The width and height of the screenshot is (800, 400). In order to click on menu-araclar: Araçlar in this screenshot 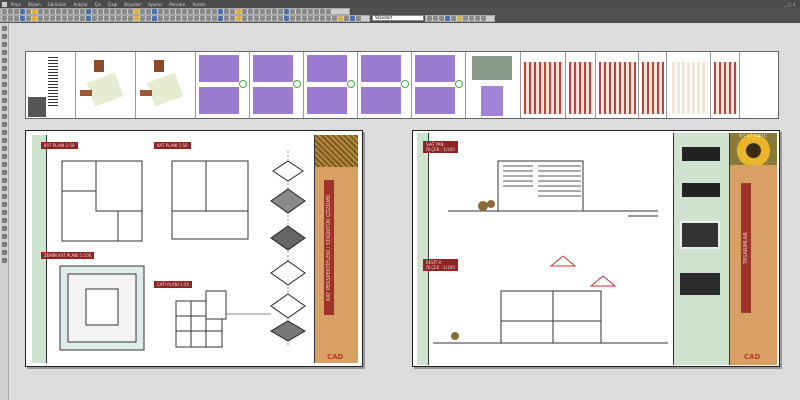, I will do `click(80, 4)`.